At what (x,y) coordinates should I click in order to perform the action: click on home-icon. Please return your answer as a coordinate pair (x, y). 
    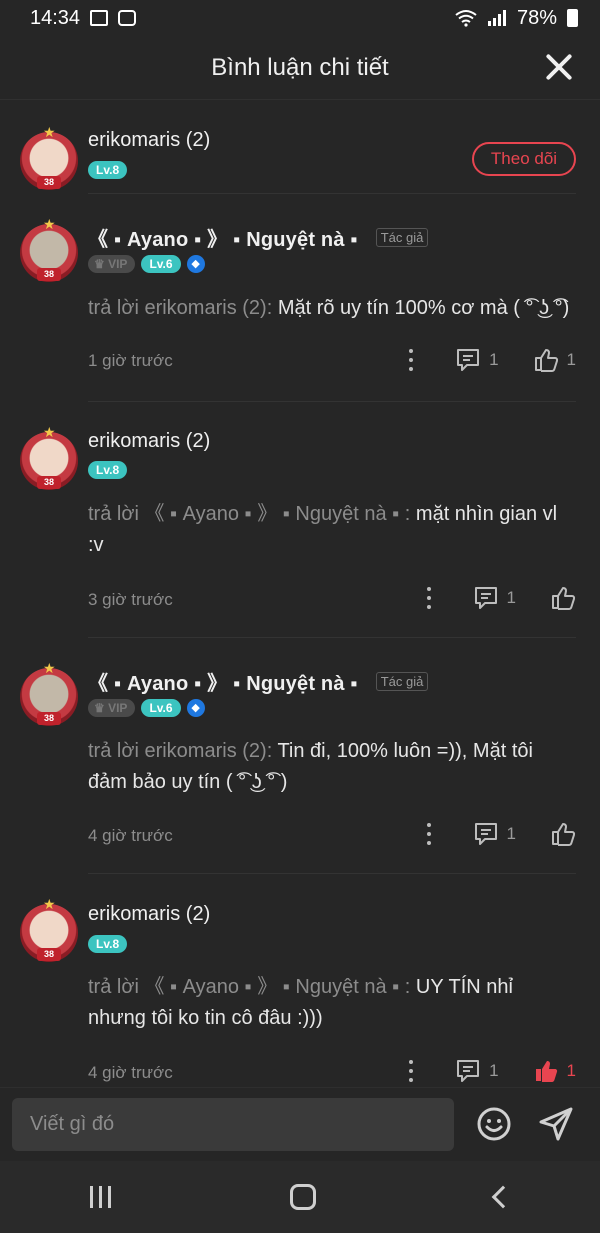
    Looking at the image, I should click on (302, 1197).